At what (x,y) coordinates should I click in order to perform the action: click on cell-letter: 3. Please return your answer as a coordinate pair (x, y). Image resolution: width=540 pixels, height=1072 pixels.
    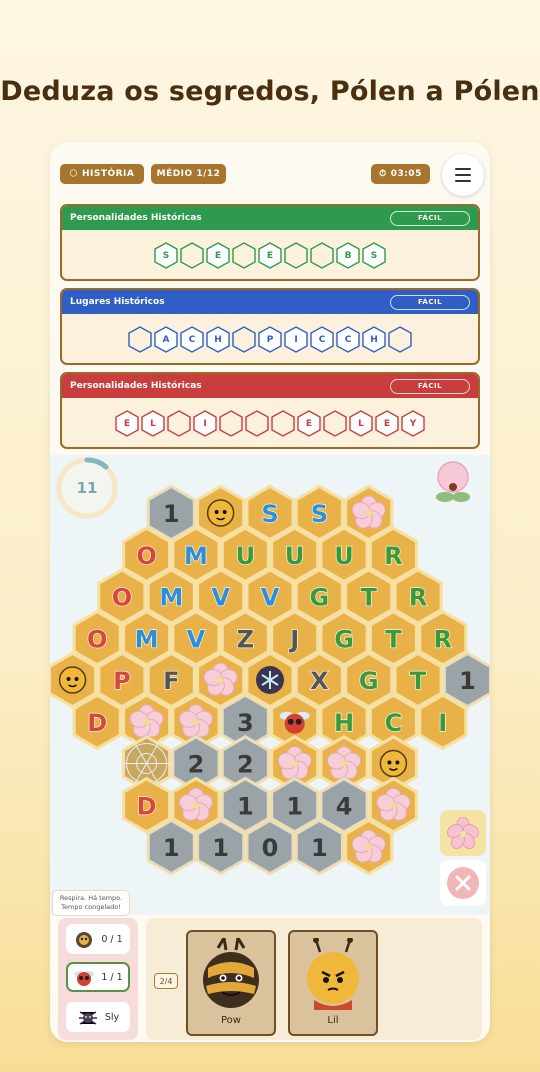
    Looking at the image, I should click on (245, 723).